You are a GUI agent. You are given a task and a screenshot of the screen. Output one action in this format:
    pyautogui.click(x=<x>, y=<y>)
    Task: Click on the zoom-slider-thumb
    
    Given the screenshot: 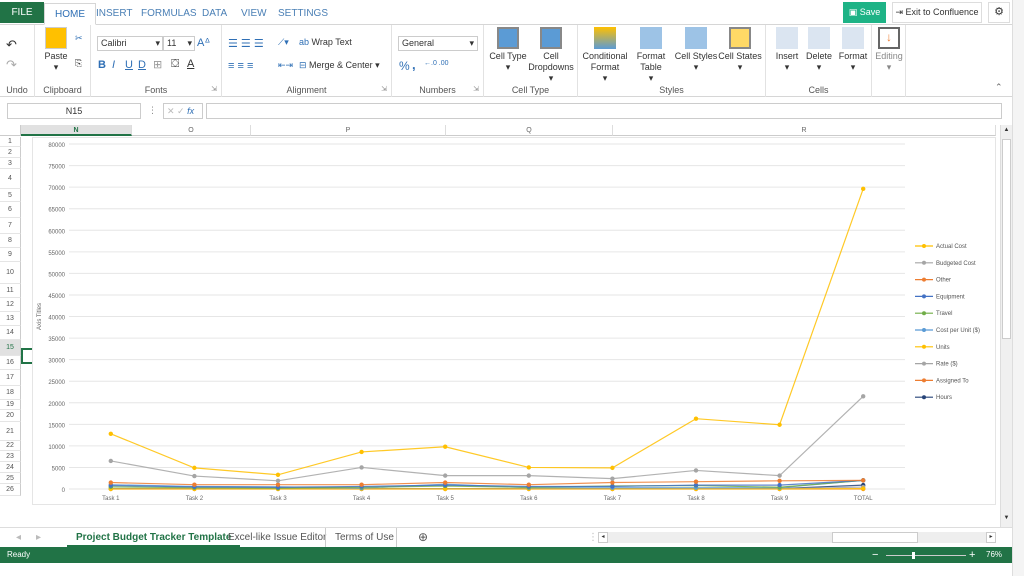 What is the action you would take?
    pyautogui.click(x=913, y=555)
    